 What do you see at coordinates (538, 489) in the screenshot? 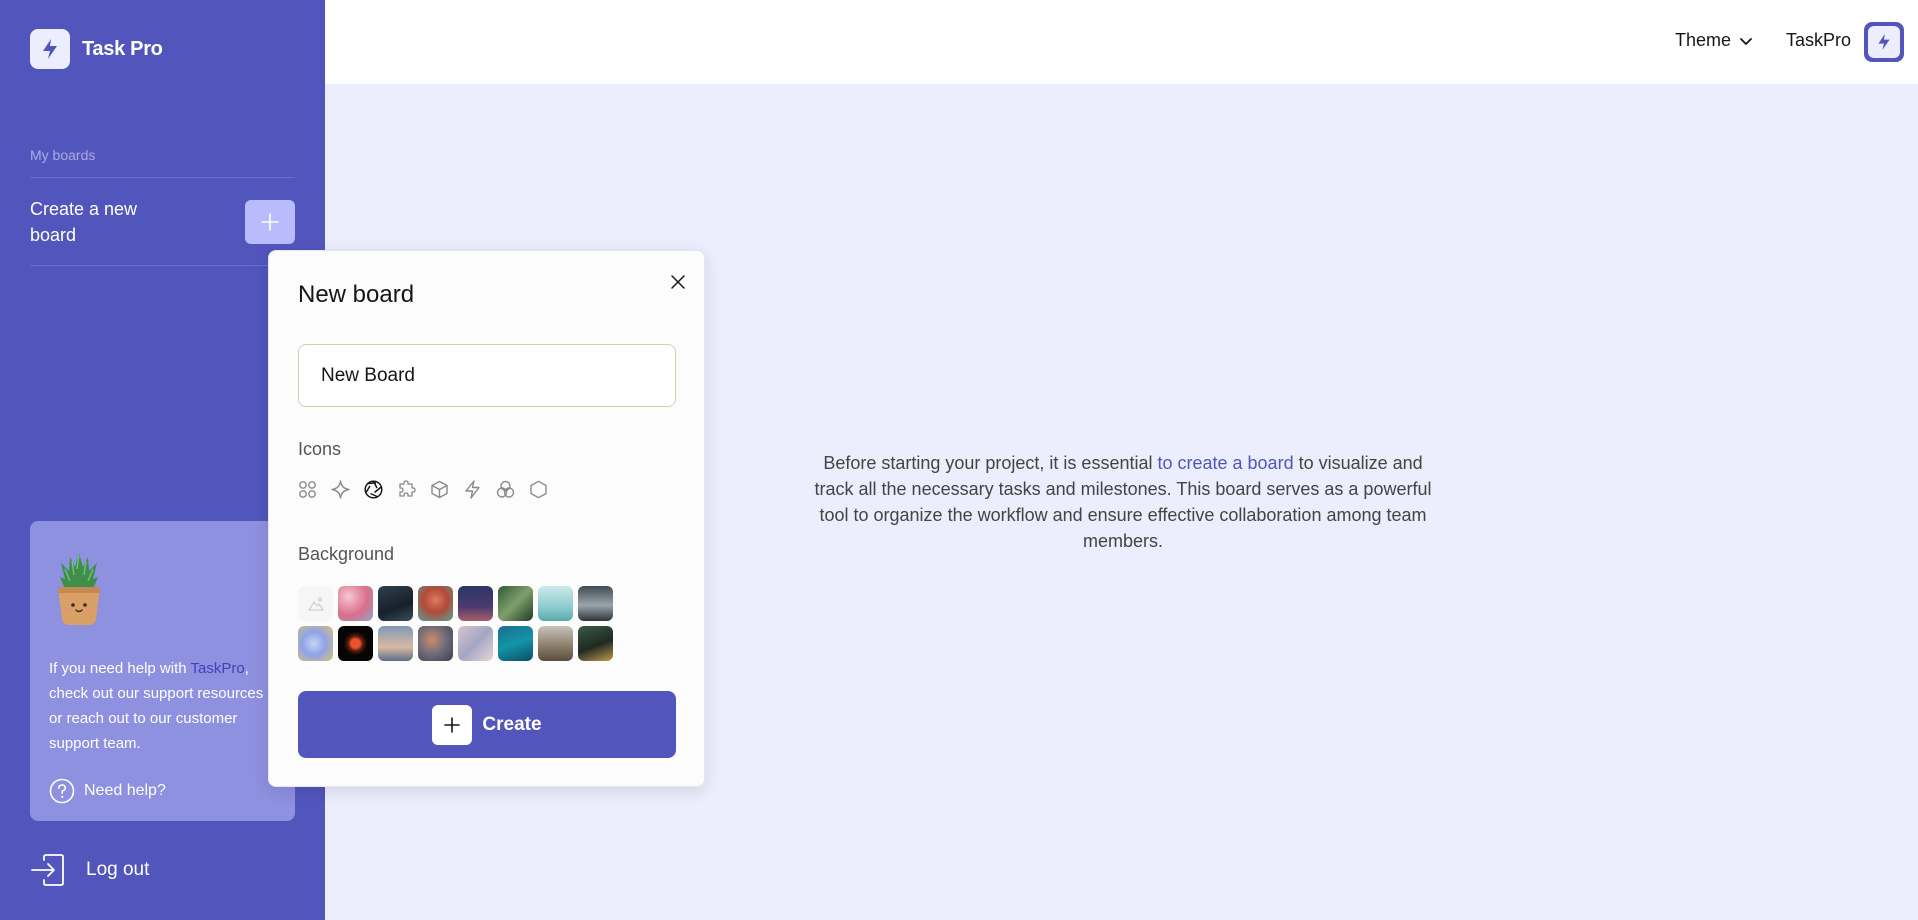
I see `hexagon-icon` at bounding box center [538, 489].